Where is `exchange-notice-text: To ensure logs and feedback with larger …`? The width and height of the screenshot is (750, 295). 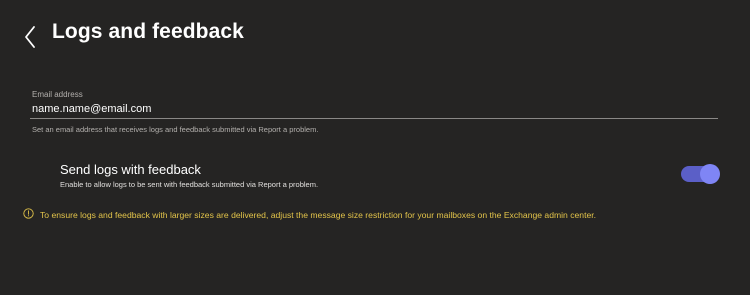 exchange-notice-text: To ensure logs and feedback with larger … is located at coordinates (318, 215).